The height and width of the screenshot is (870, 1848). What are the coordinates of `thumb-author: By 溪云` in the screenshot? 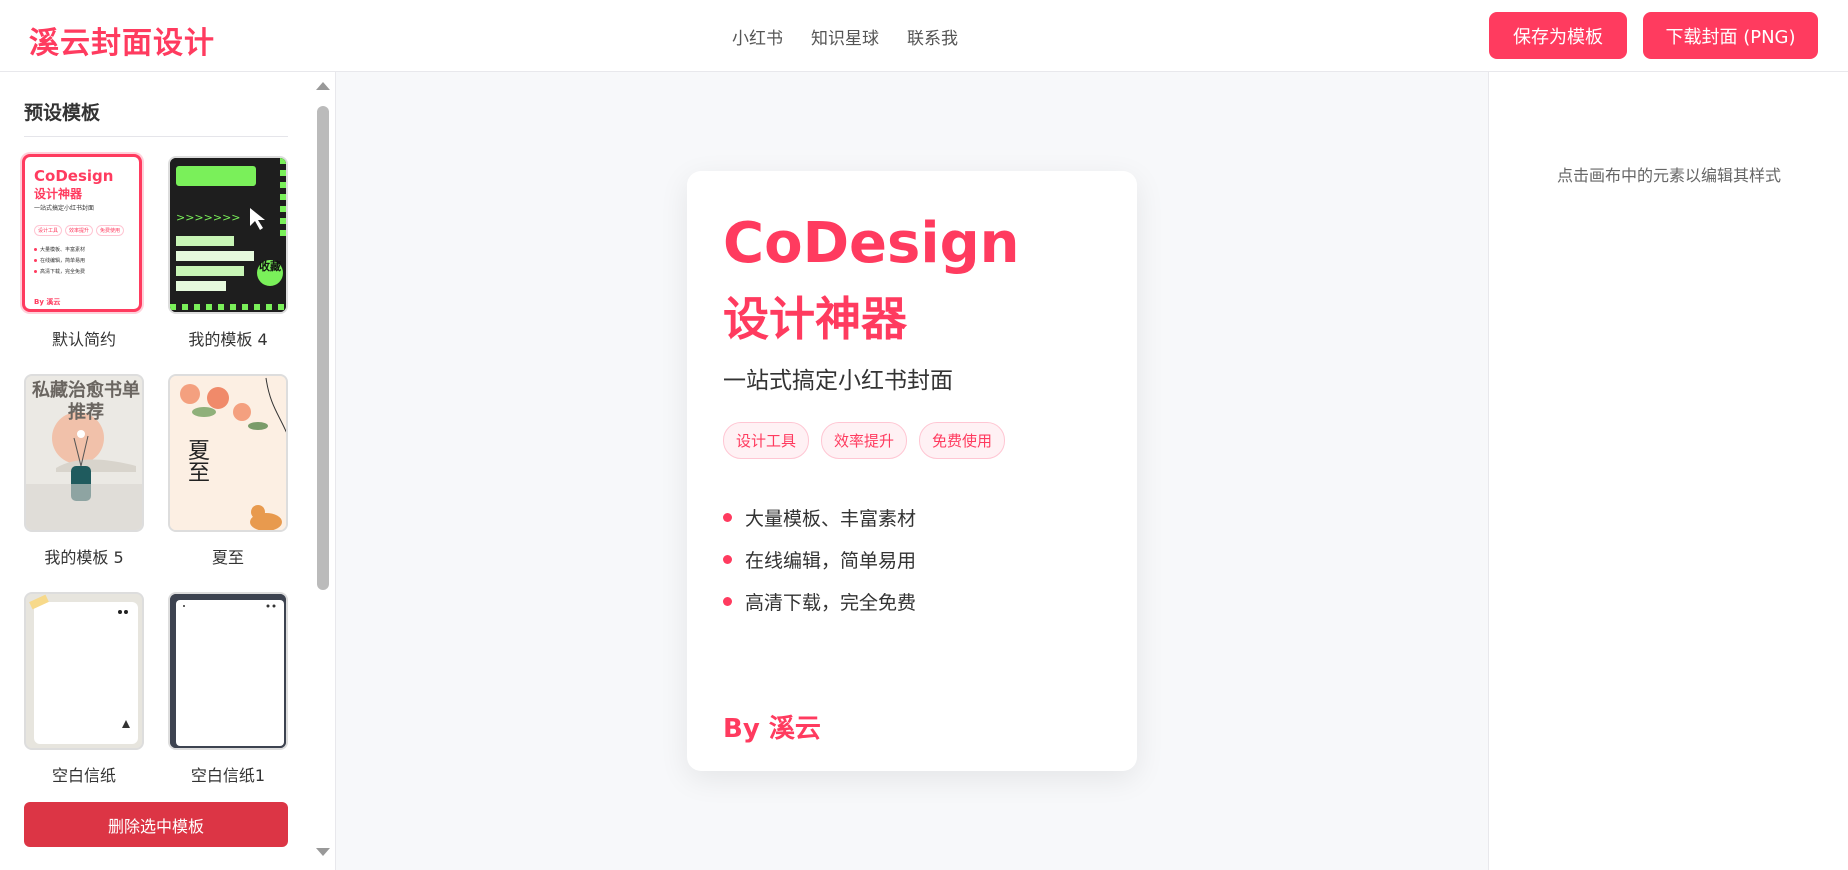 It's located at (47, 302).